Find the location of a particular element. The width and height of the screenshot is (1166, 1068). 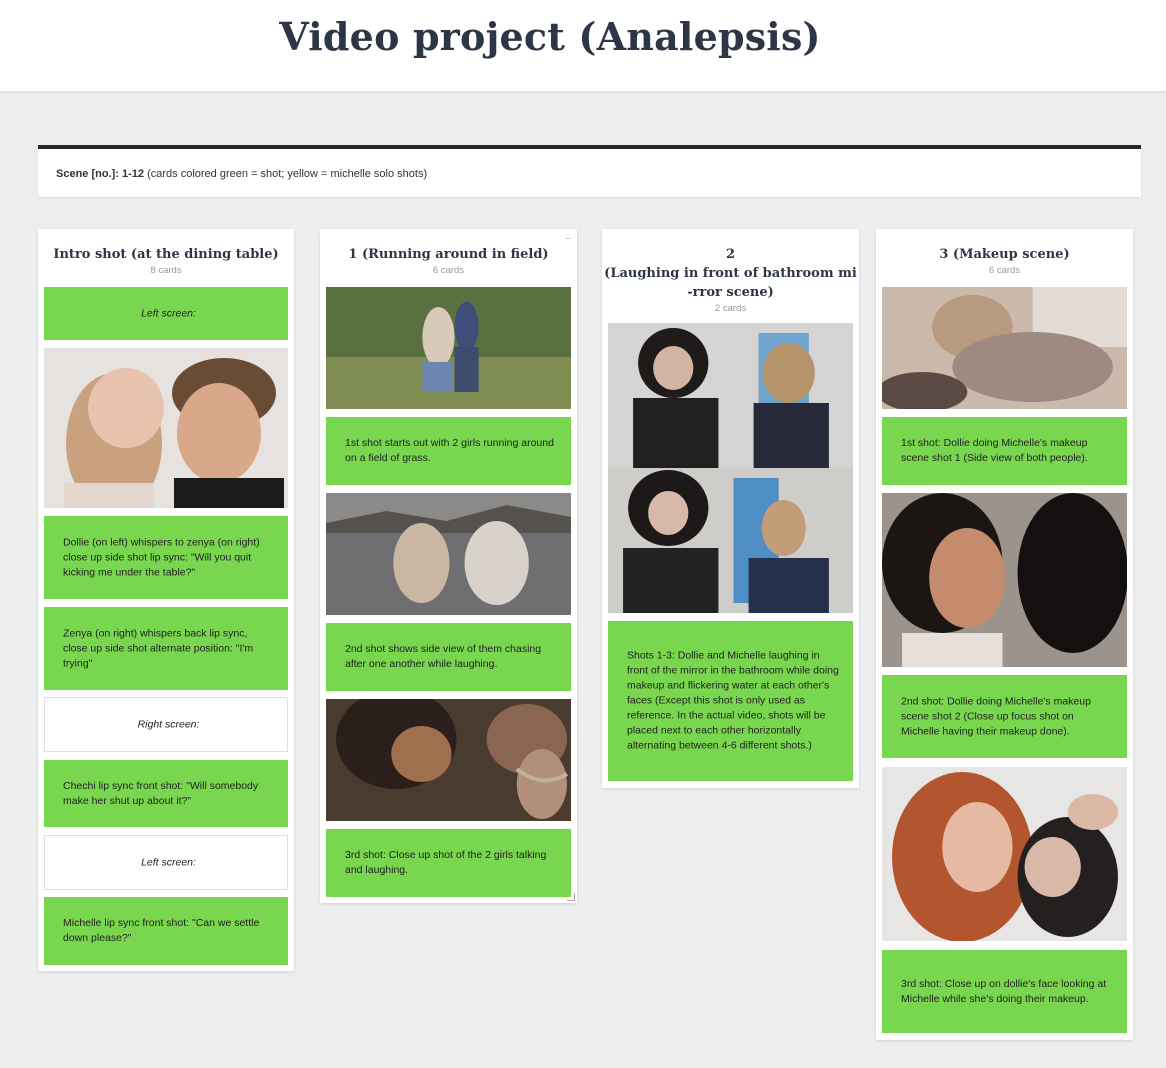

column-header: 1 (Running around in field) 6 cards is located at coordinates (448, 252).